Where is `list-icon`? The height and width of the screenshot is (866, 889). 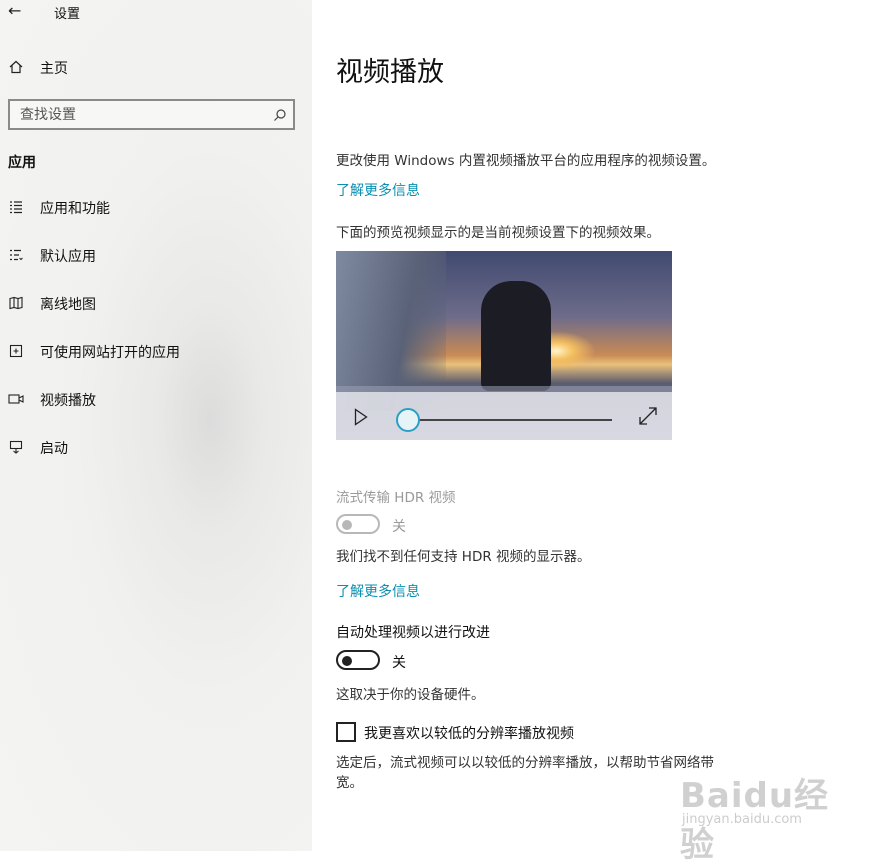
list-icon is located at coordinates (16, 207).